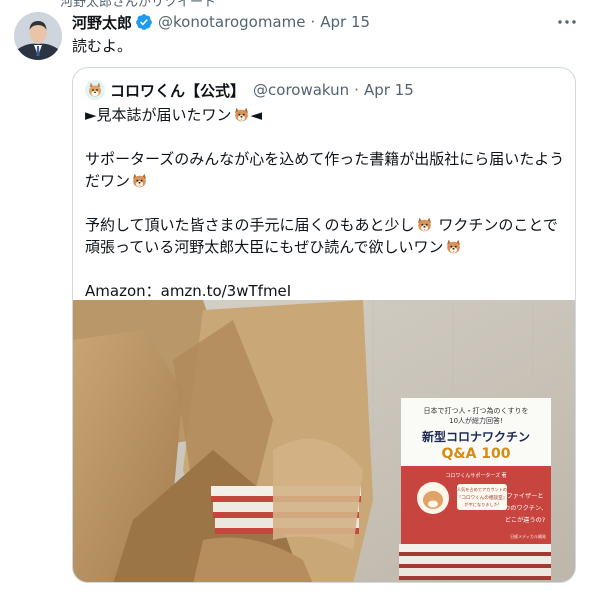  What do you see at coordinates (177, 90) in the screenshot?
I see `quoted-author-name: コロワくん【公式】` at bounding box center [177, 90].